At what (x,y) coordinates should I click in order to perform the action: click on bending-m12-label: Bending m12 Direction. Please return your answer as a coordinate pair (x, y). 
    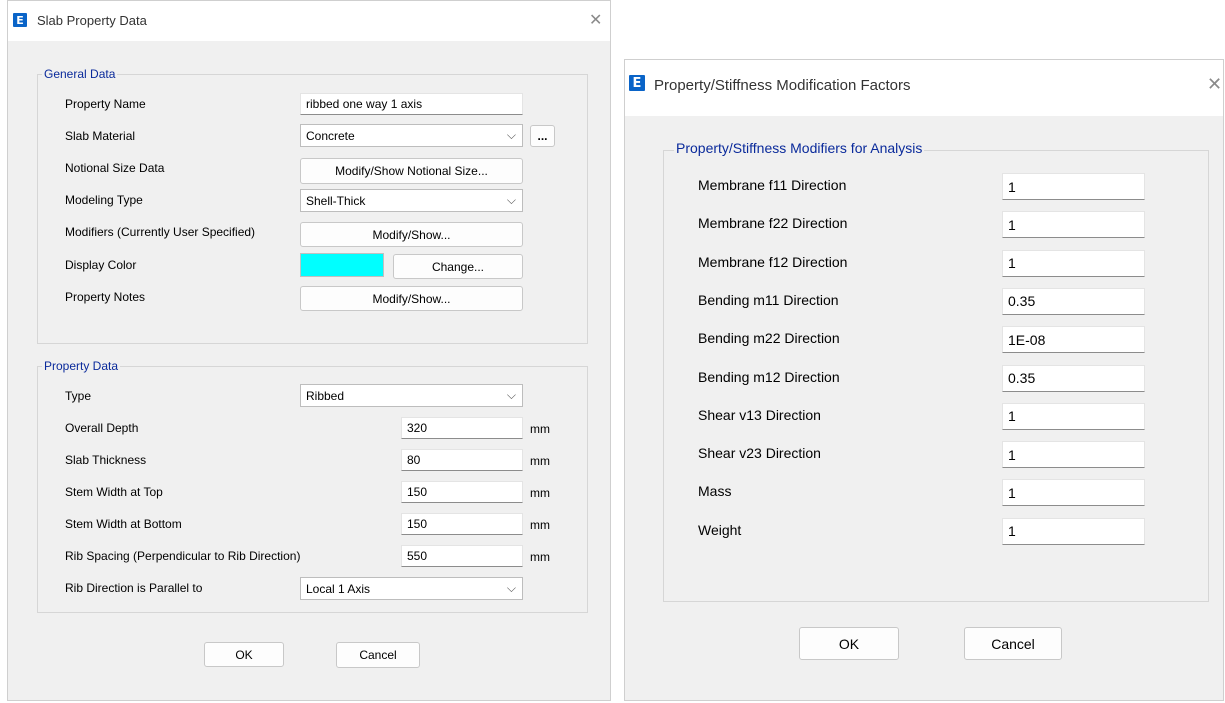
    Looking at the image, I should click on (769, 376).